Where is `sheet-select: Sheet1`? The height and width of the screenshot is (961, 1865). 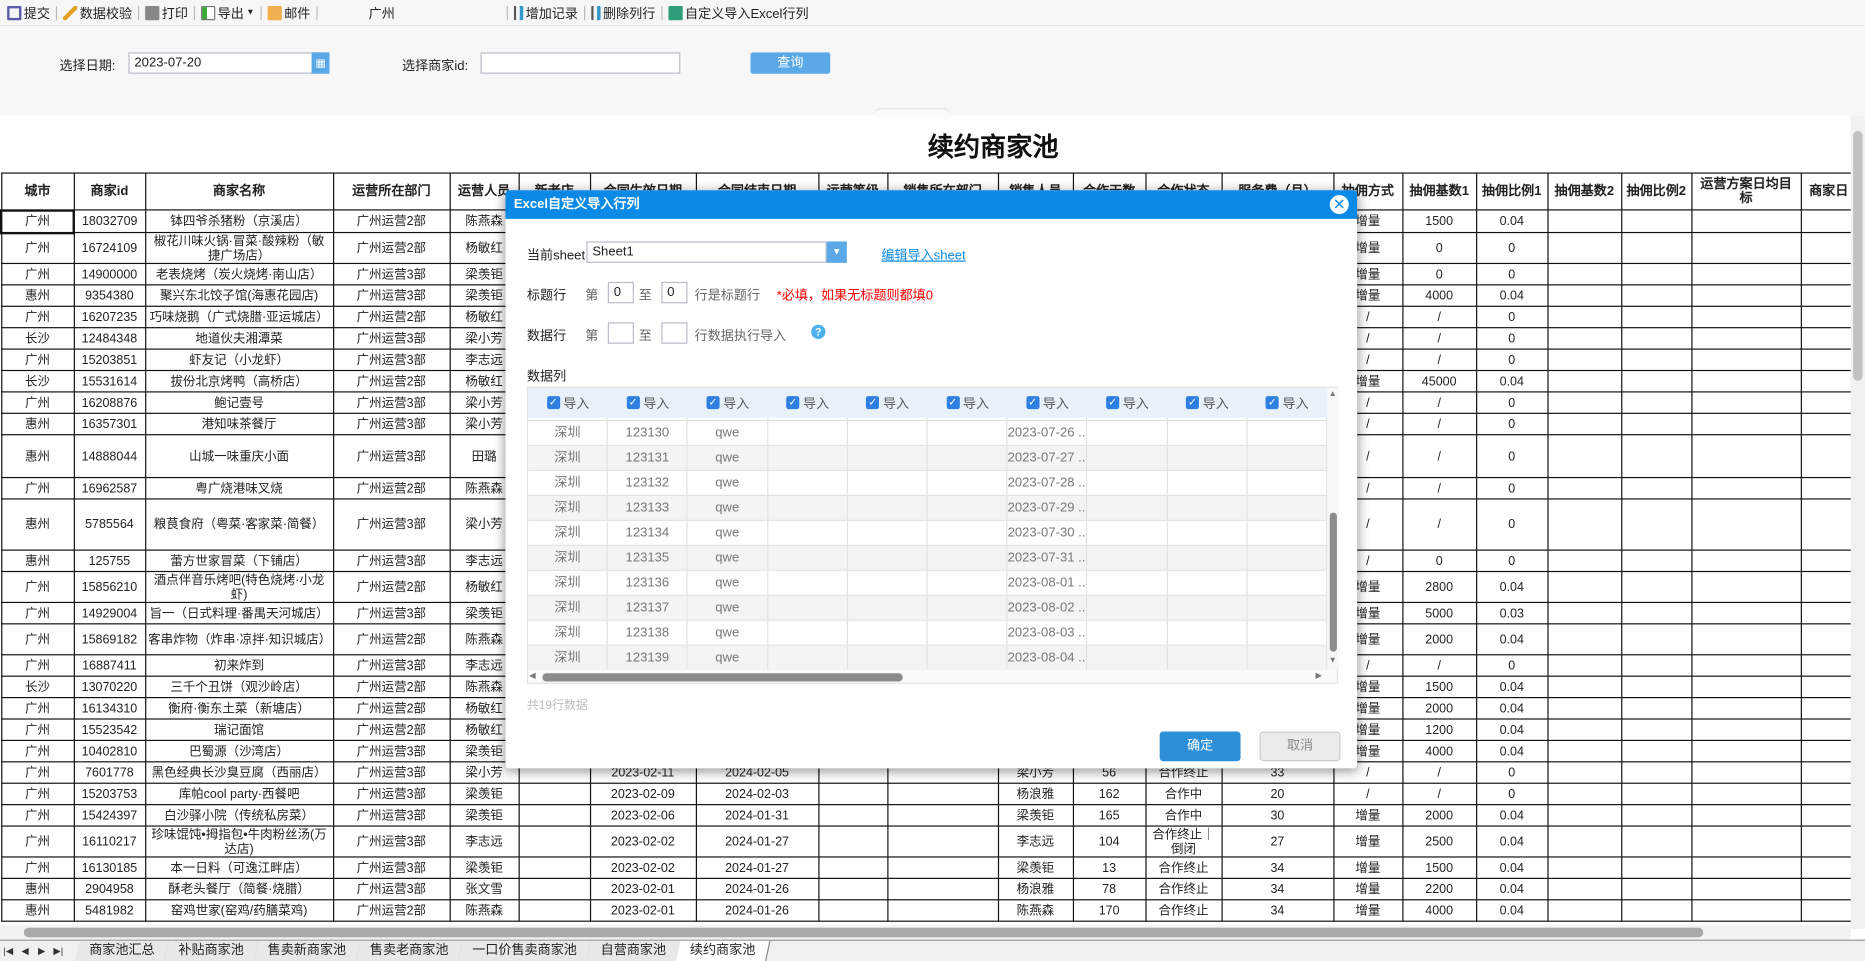
sheet-select: Sheet1 is located at coordinates (706, 252).